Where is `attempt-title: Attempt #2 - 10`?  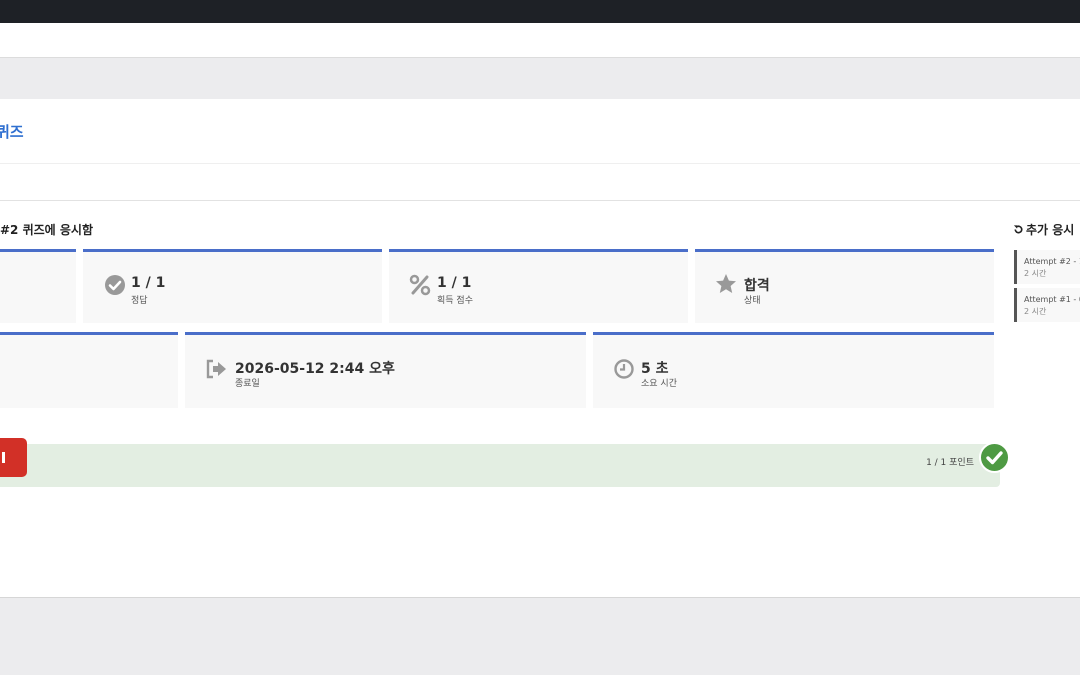 attempt-title: Attempt #2 - 10 is located at coordinates (1052, 261).